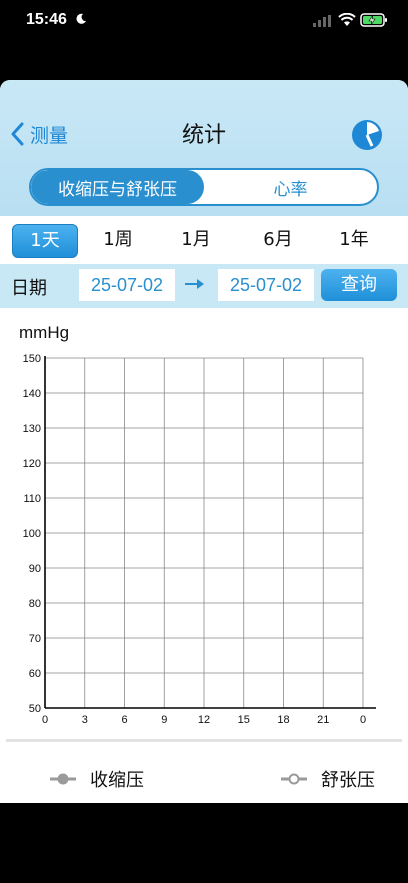 The height and width of the screenshot is (883, 408). What do you see at coordinates (203, 135) in the screenshot?
I see `page-title: 统计` at bounding box center [203, 135].